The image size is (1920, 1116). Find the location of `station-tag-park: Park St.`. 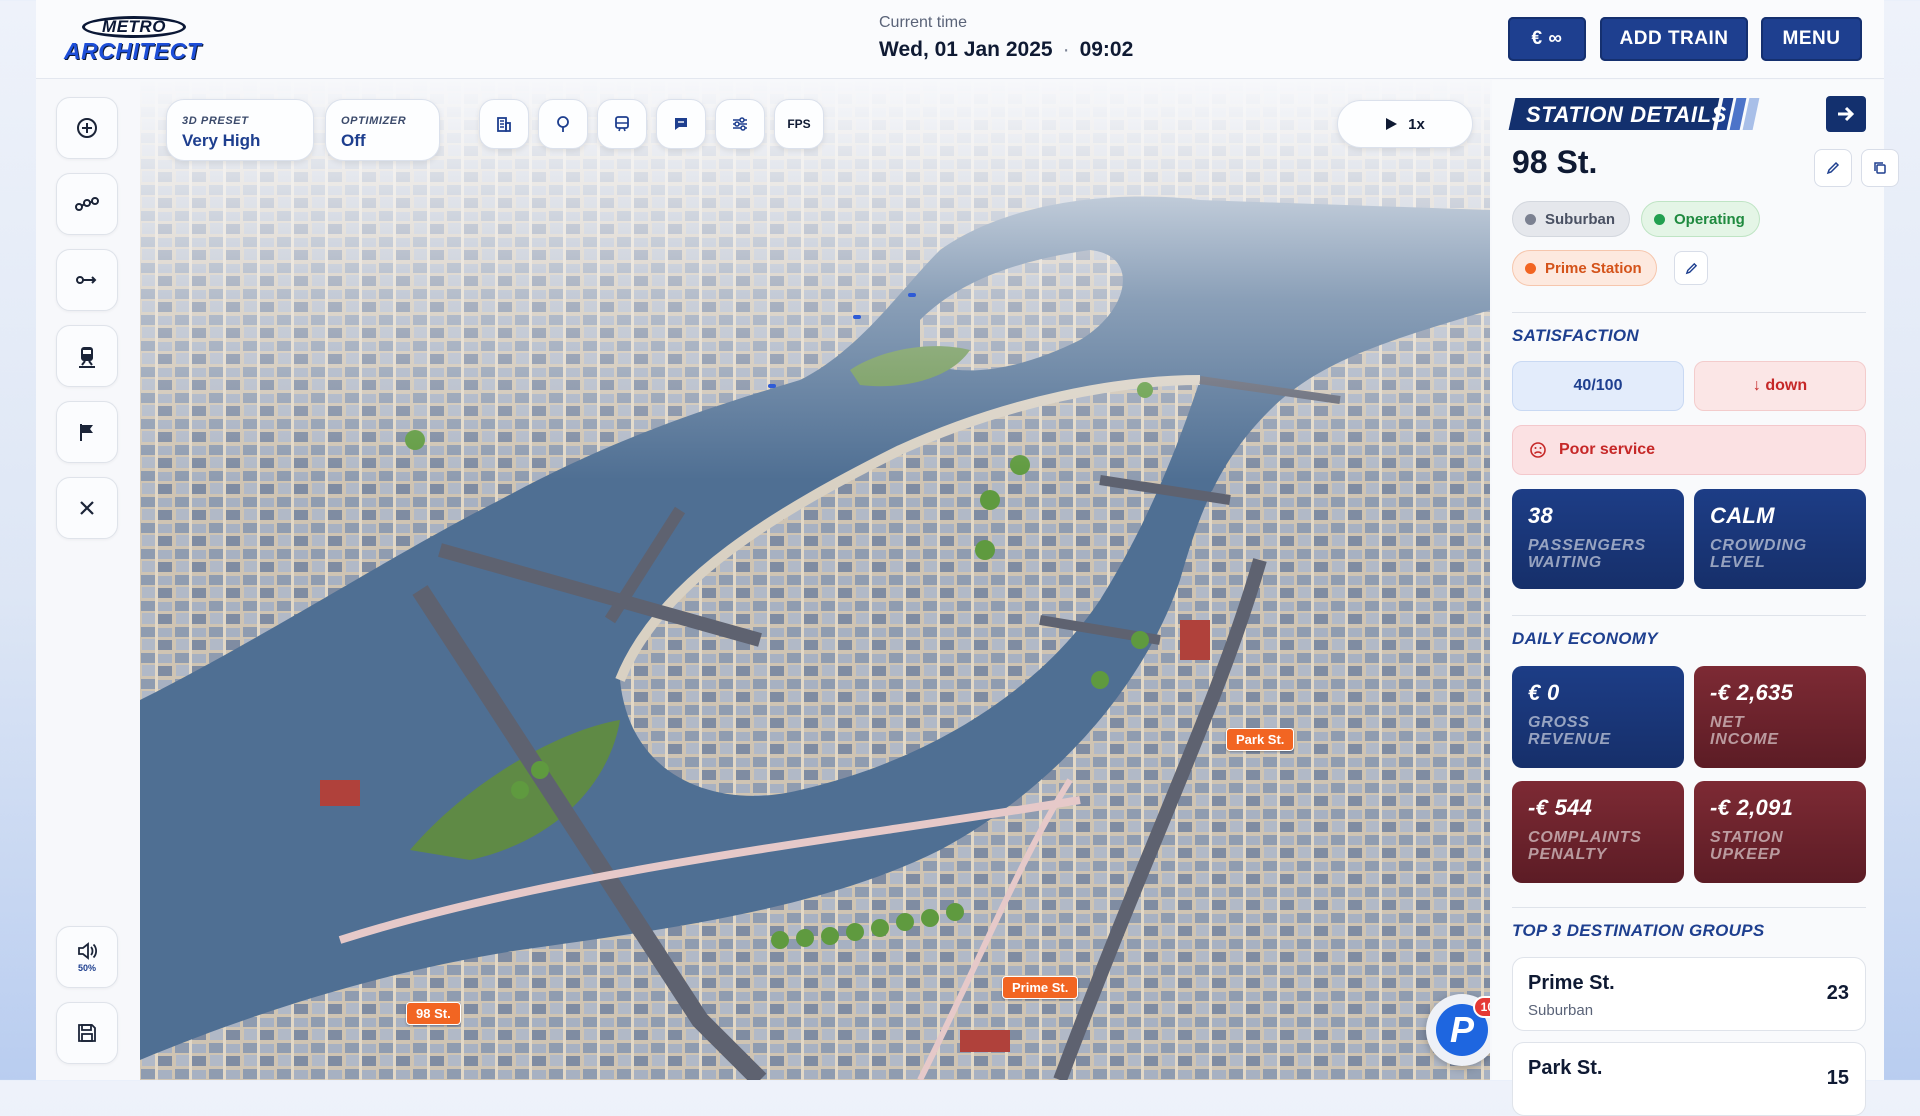

station-tag-park: Park St. is located at coordinates (1260, 739).